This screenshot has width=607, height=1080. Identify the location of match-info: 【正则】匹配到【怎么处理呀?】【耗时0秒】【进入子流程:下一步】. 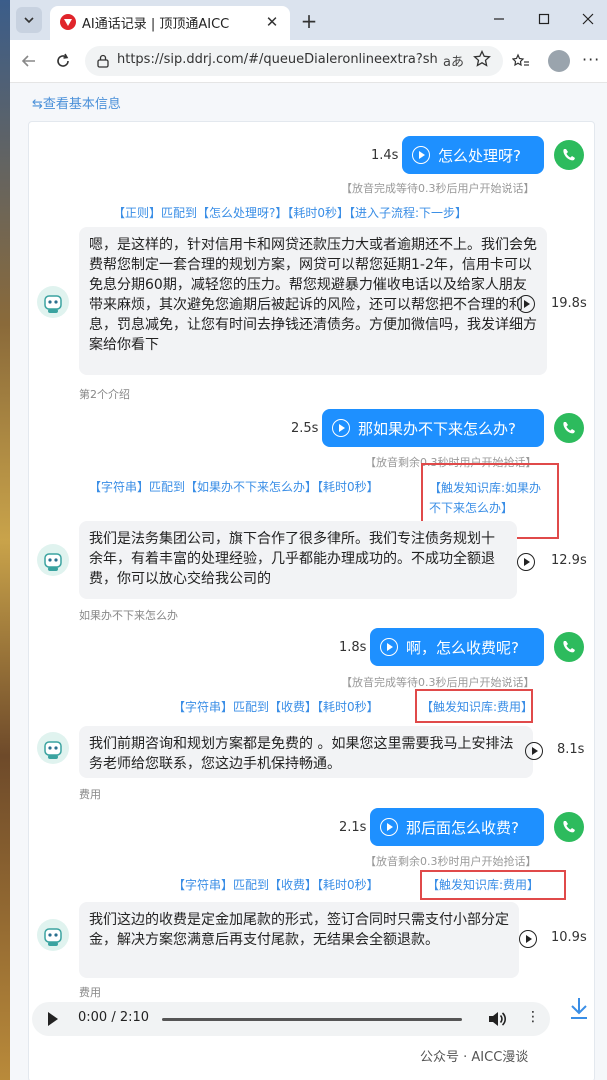
(290, 213).